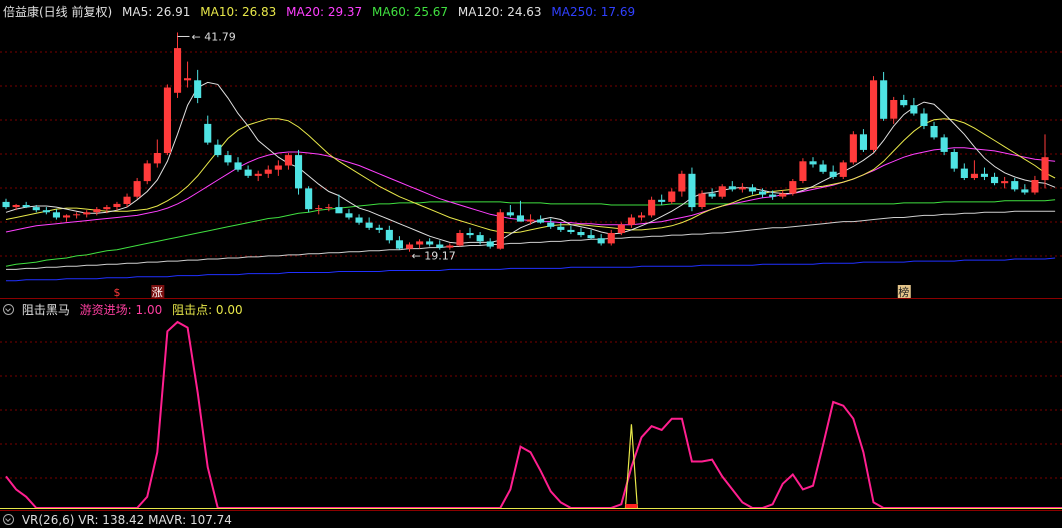 This screenshot has height=528, width=1062. What do you see at coordinates (8, 309) in the screenshot?
I see `collapse-icon` at bounding box center [8, 309].